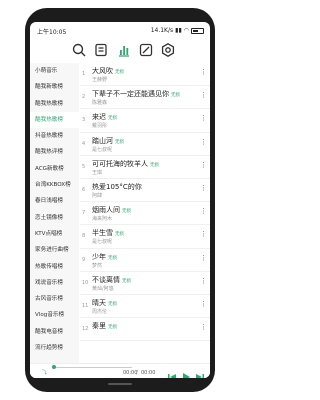 The width and height of the screenshot is (320, 400). Describe the element at coordinates (102, 233) in the screenshot. I see `song-title: 半生雪` at that location.